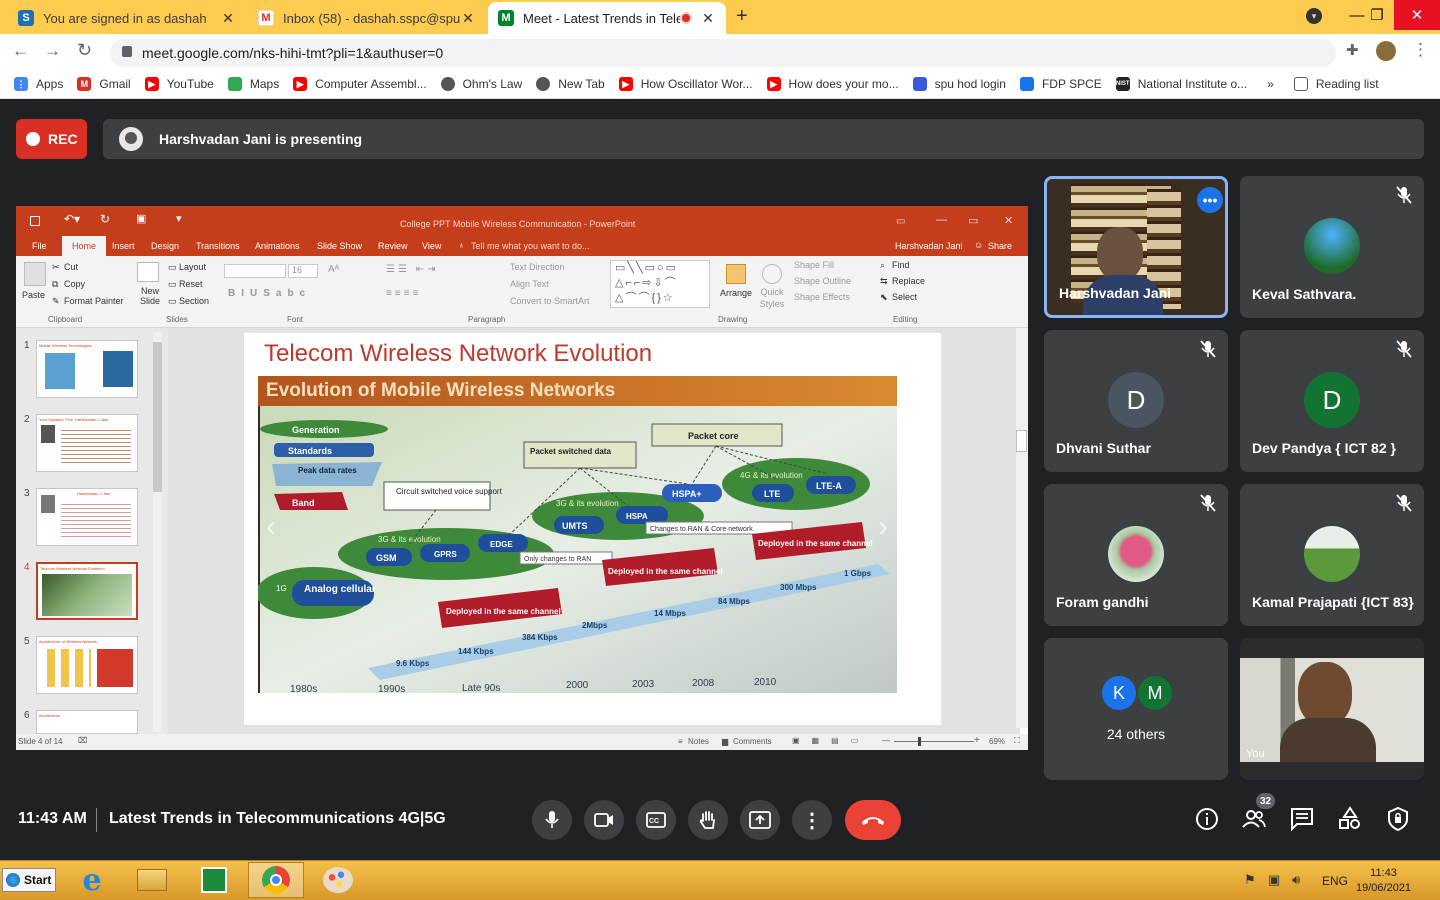 This screenshot has height=900, width=1440. I want to click on taskbar-store, so click(214, 880).